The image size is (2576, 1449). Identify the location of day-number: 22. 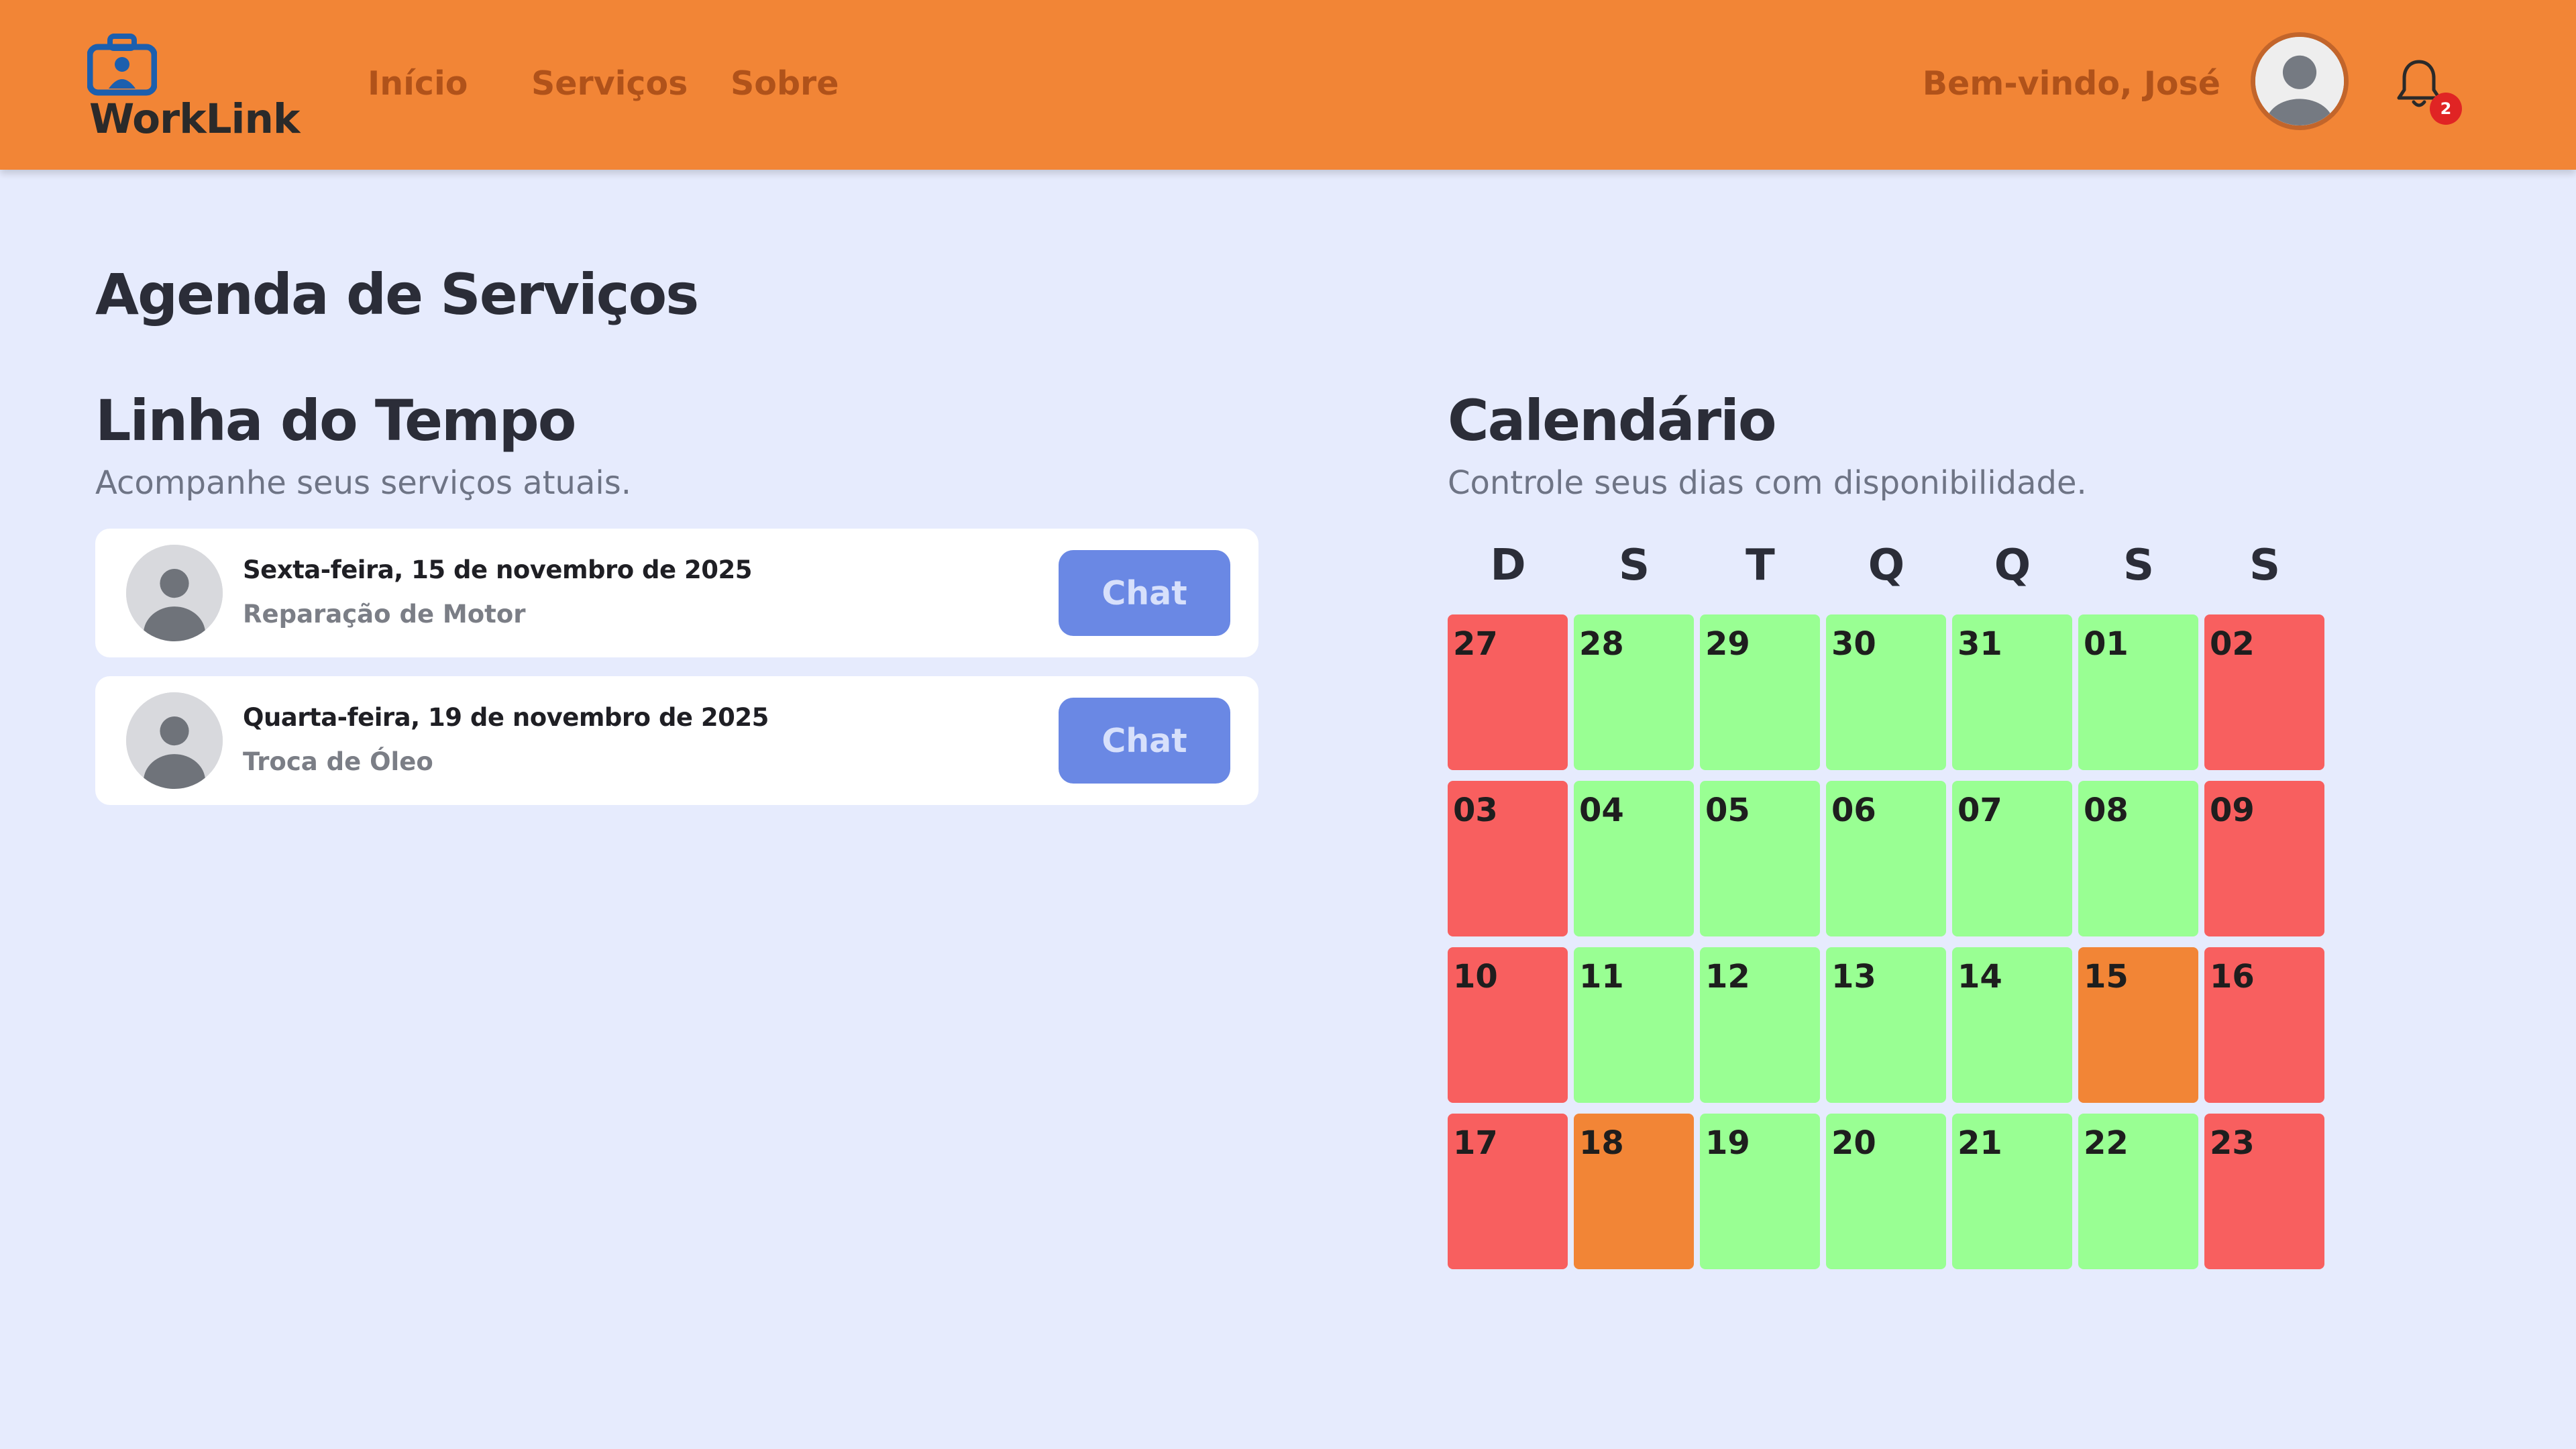
(2106, 1143).